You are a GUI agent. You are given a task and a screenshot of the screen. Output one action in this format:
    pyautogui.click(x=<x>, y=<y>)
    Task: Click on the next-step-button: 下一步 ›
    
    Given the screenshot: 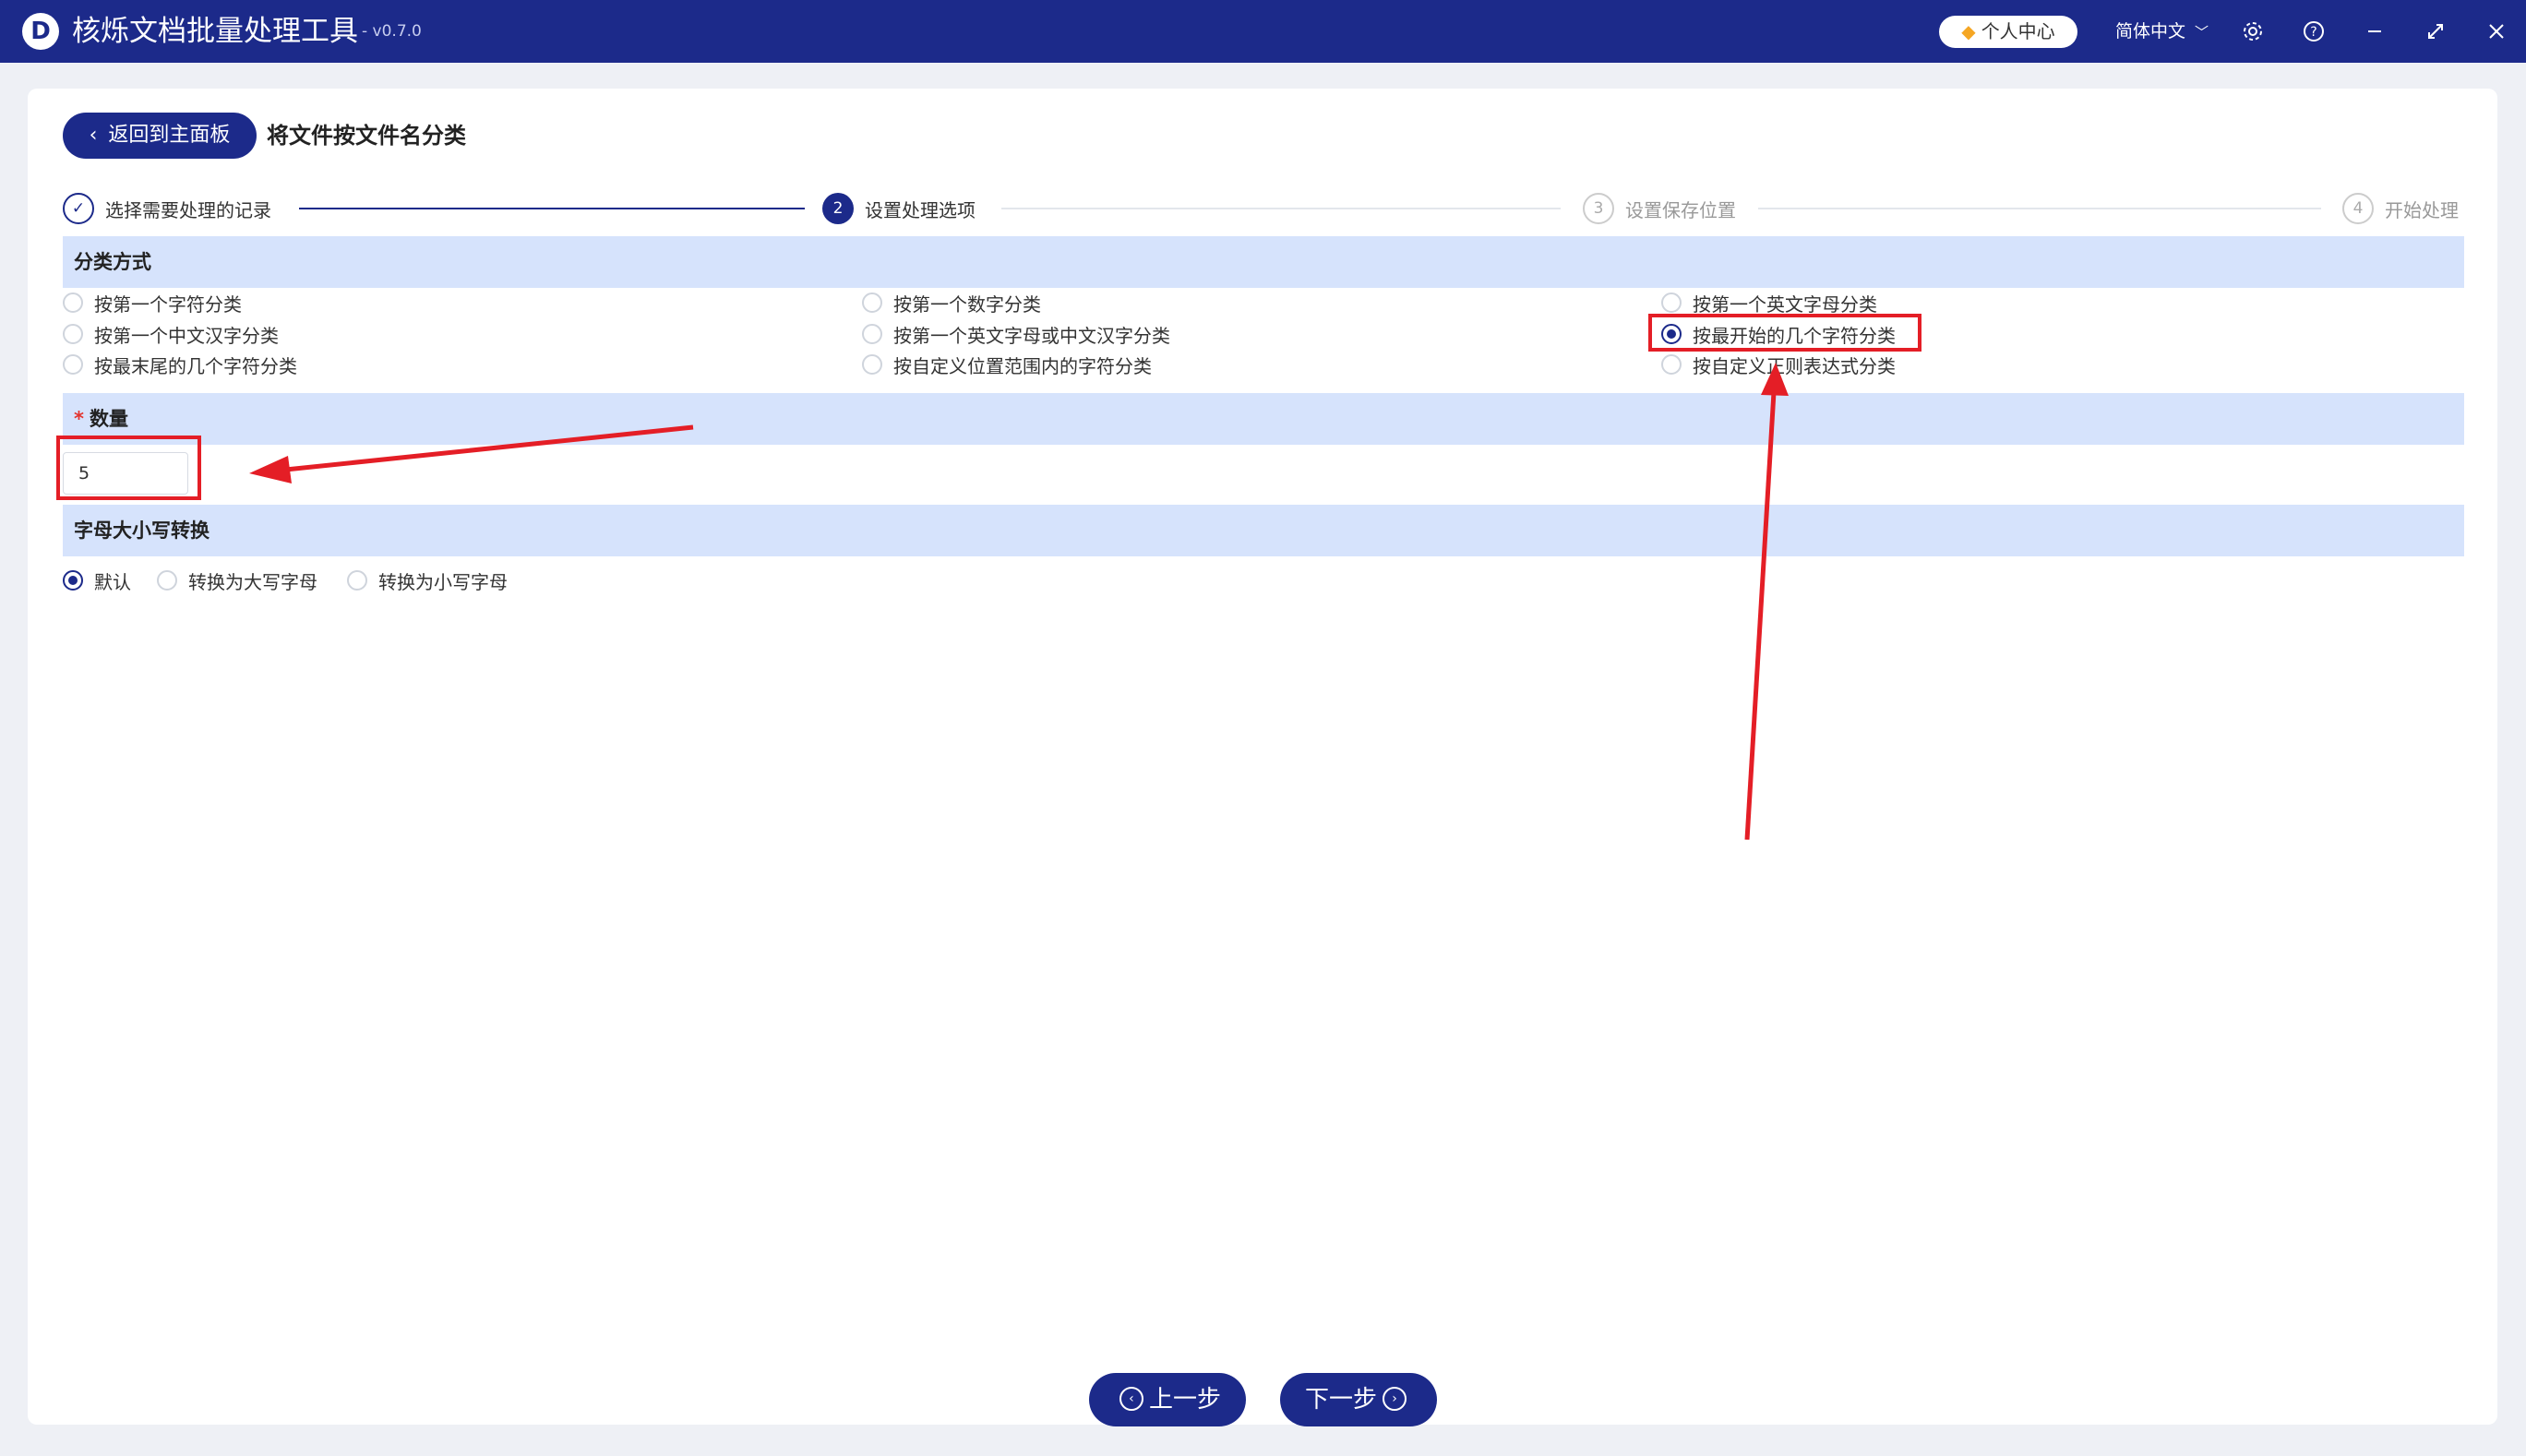 What is the action you would take?
    pyautogui.click(x=1358, y=1399)
    